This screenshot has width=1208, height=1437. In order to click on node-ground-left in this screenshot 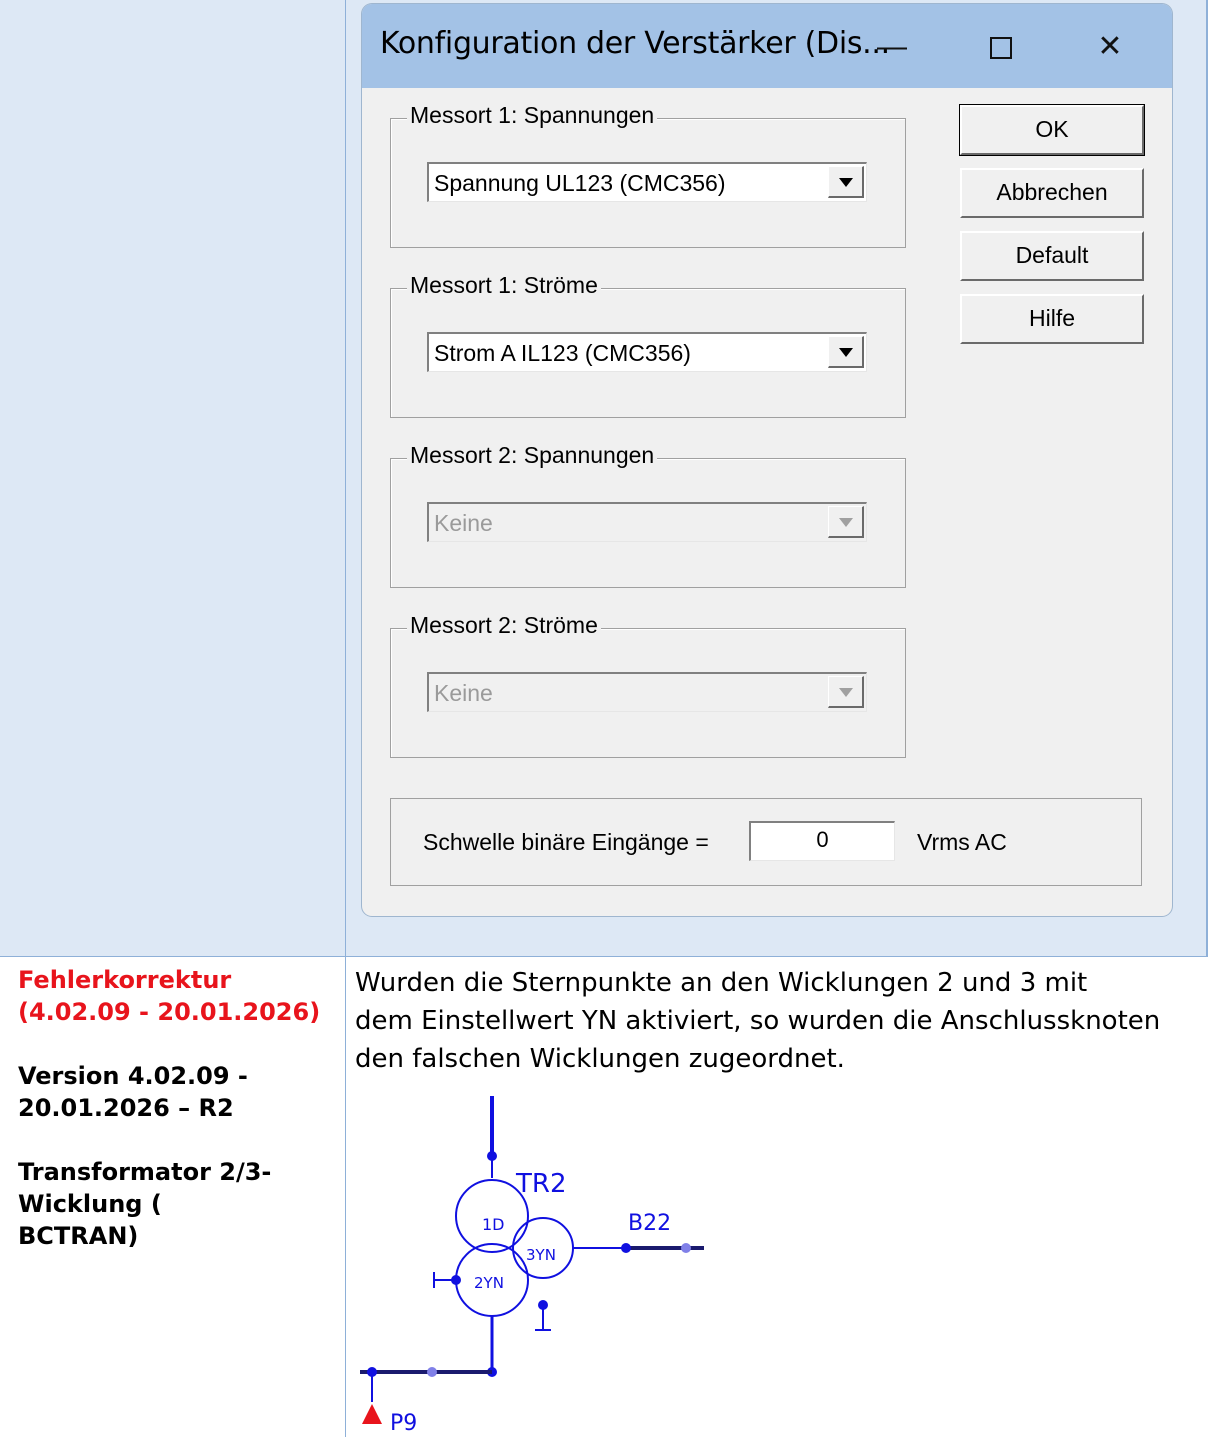, I will do `click(456, 1280)`.